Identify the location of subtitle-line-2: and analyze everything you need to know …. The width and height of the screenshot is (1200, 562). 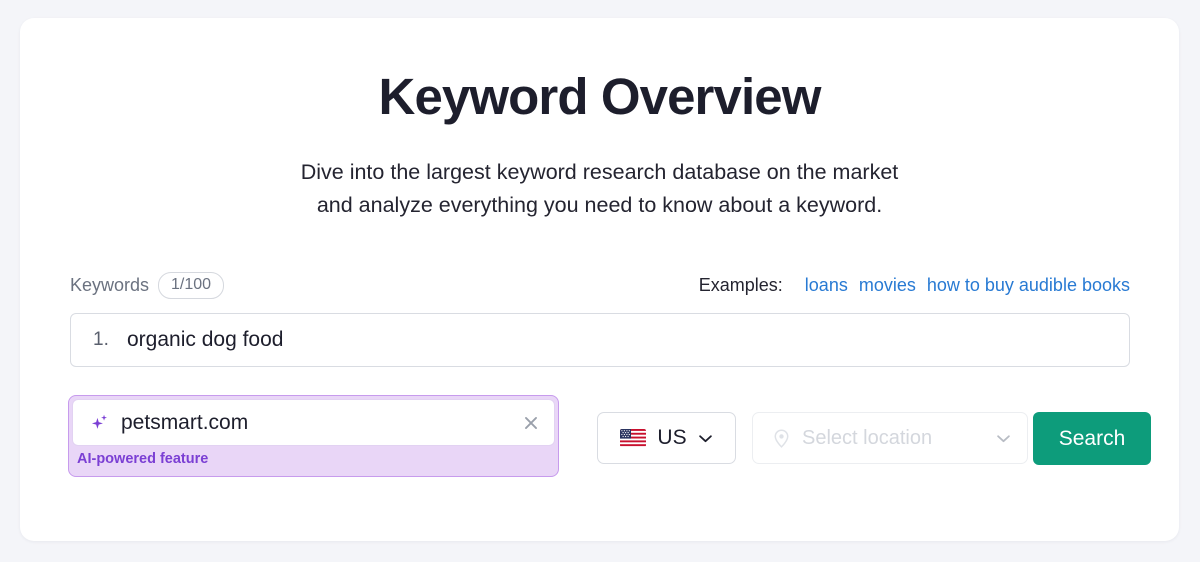
(599, 205).